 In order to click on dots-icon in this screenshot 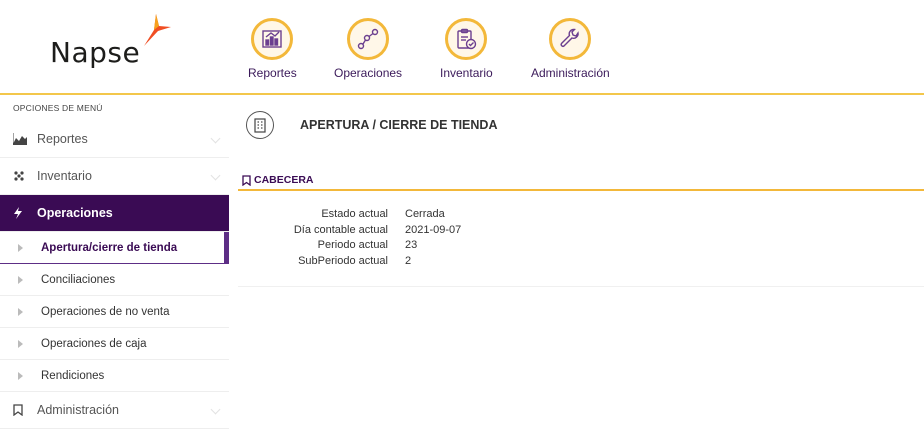, I will do `click(21, 176)`.